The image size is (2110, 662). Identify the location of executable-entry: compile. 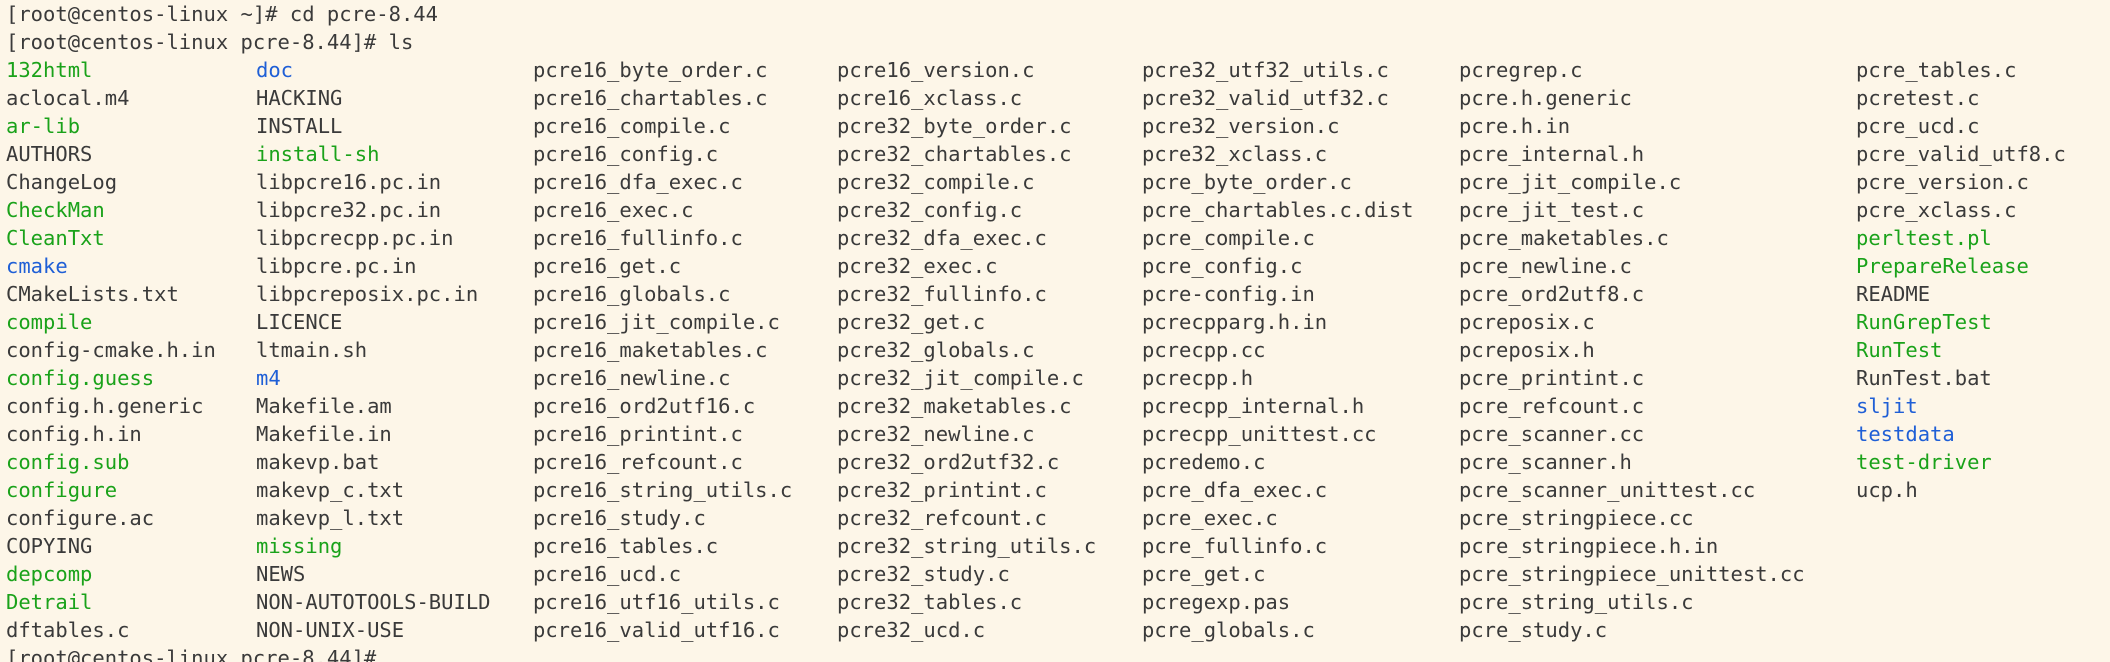
(49, 322).